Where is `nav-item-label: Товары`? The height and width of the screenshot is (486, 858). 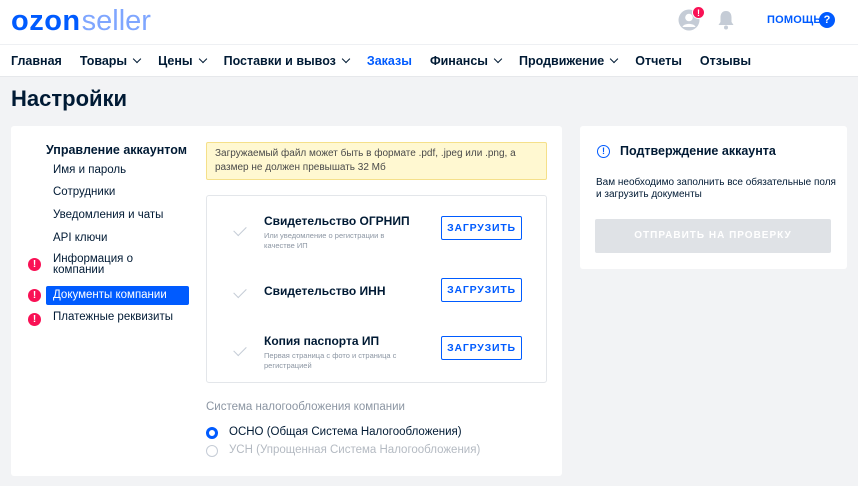 nav-item-label: Товары is located at coordinates (103, 60).